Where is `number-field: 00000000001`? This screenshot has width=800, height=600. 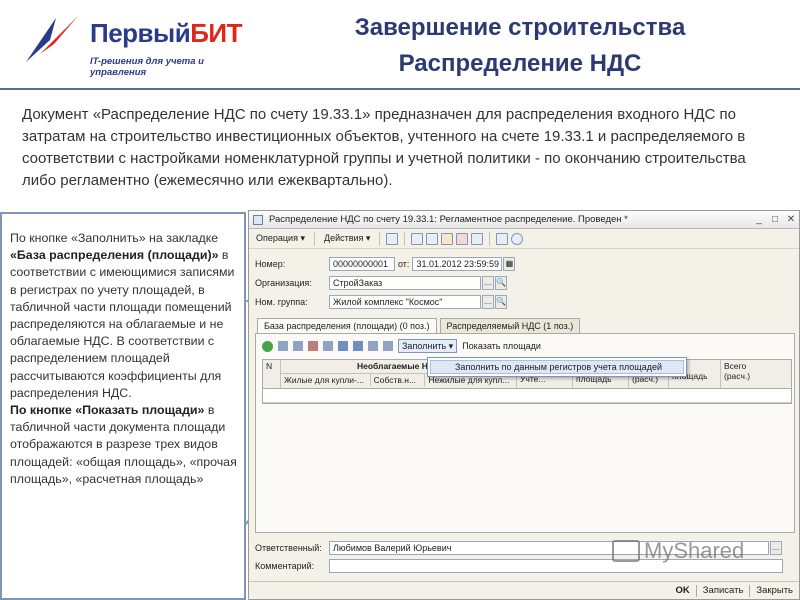 number-field: 00000000001 is located at coordinates (362, 264).